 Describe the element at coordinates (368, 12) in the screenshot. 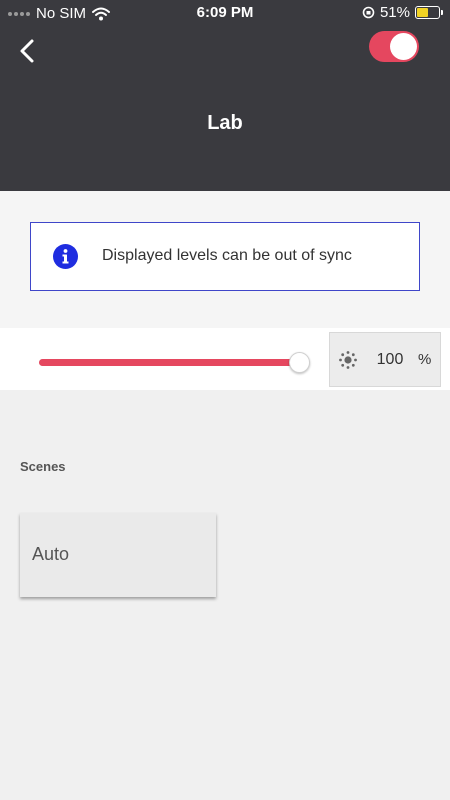

I see `orientation-lock-icon` at that location.